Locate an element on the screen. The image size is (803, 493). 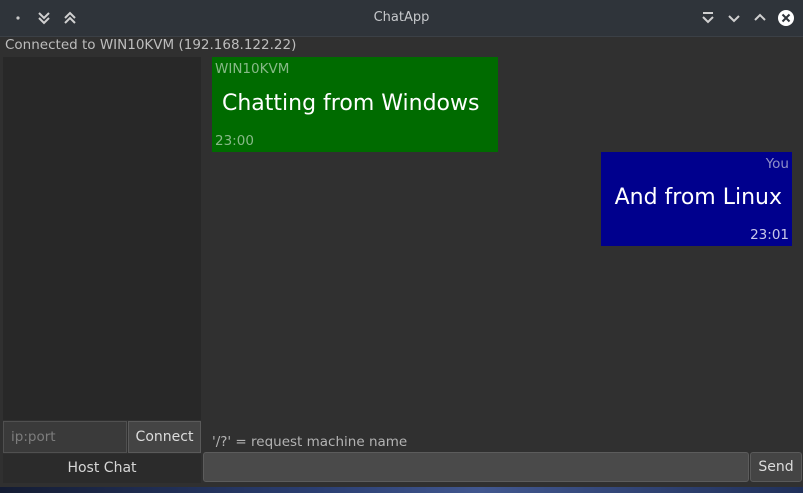
message-sender: WIN10KVM is located at coordinates (252, 69).